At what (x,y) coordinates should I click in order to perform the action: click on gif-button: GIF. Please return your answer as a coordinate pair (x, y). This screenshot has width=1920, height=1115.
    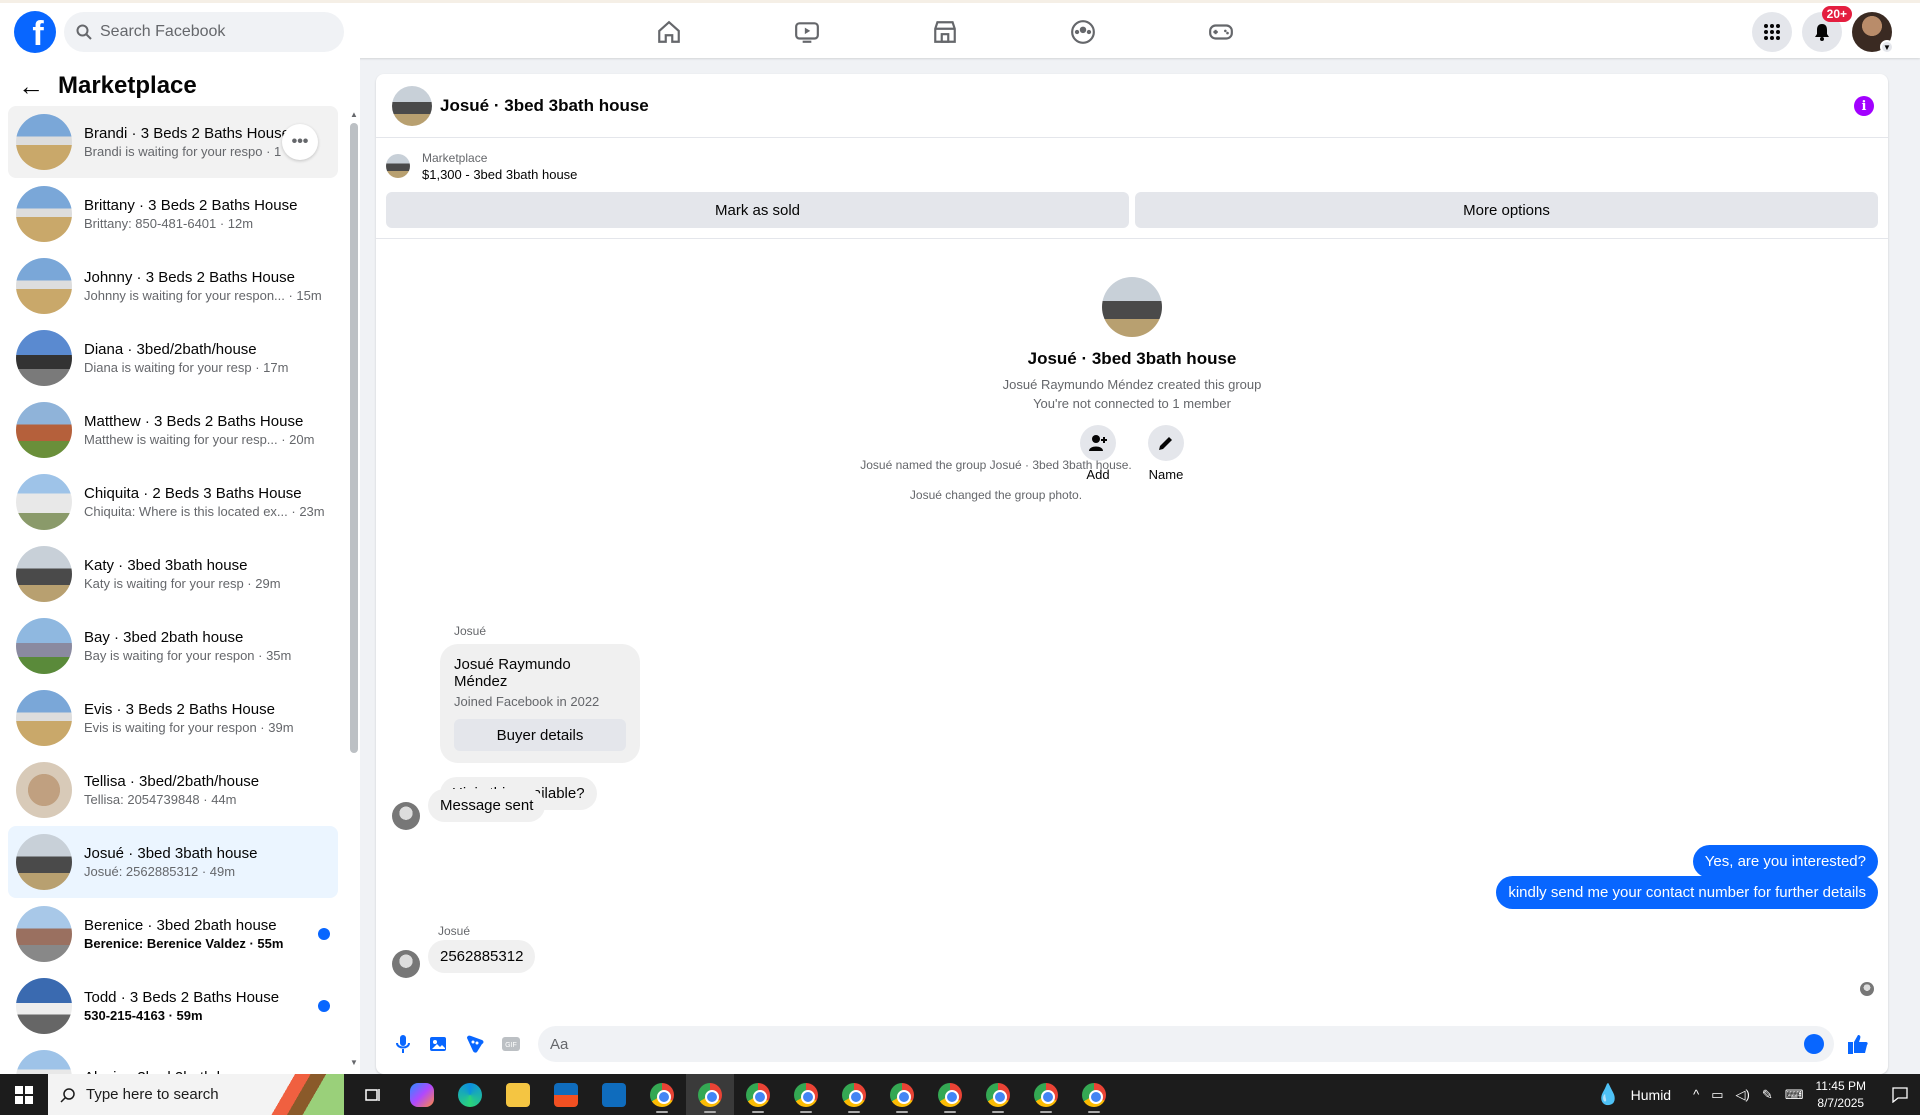
    Looking at the image, I should click on (511, 1044).